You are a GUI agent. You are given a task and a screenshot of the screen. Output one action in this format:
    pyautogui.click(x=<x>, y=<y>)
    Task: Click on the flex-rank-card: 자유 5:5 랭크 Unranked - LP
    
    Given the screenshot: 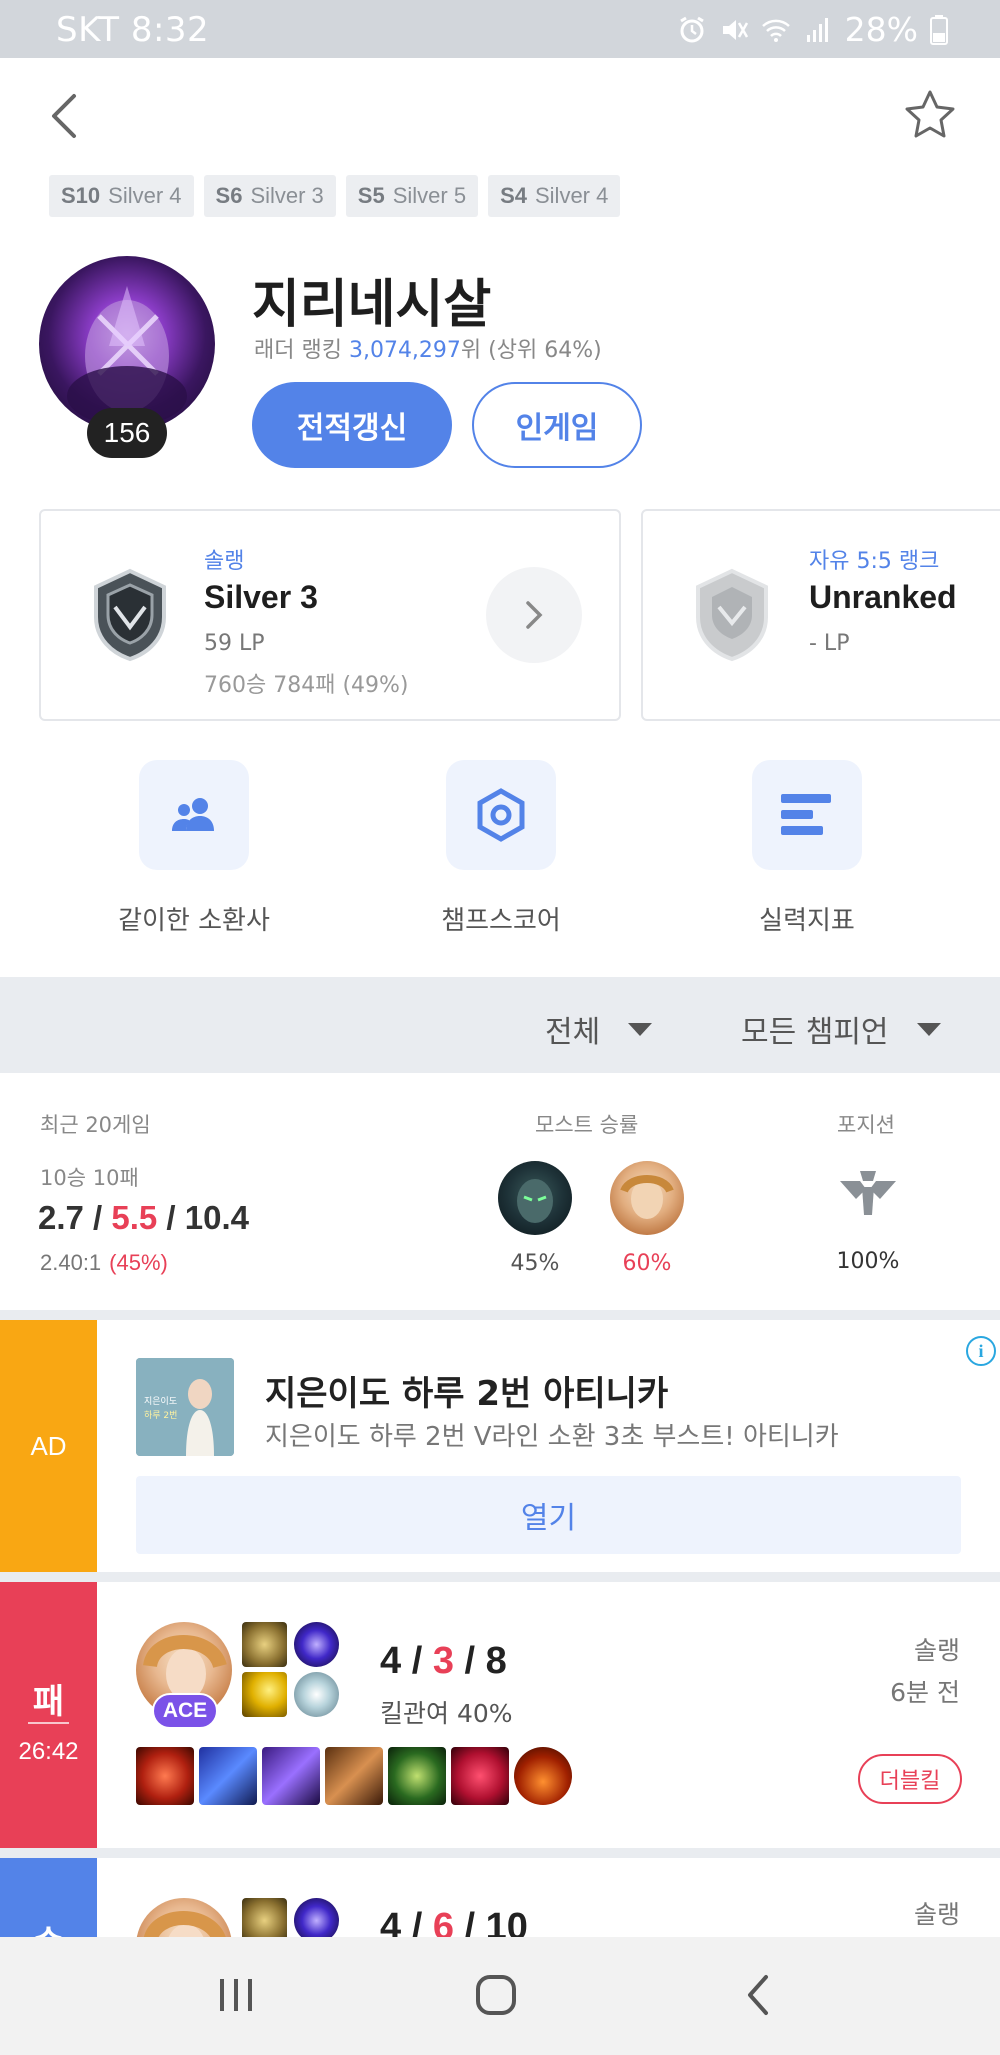 What is the action you would take?
    pyautogui.click(x=820, y=615)
    